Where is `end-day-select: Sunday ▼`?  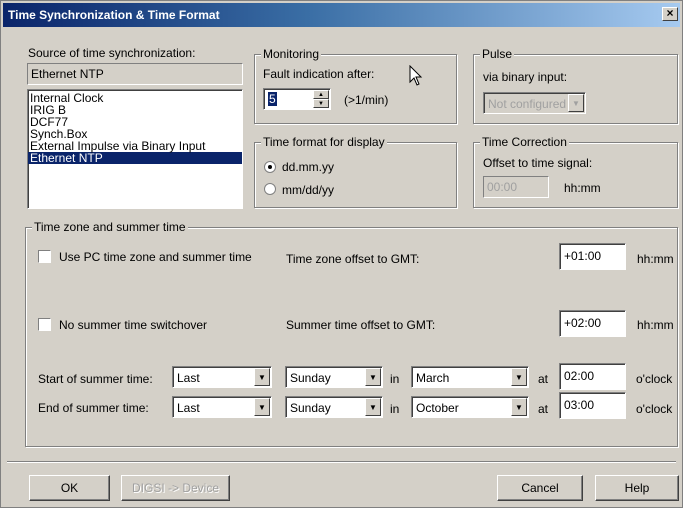
end-day-select: Sunday ▼ is located at coordinates (334, 407).